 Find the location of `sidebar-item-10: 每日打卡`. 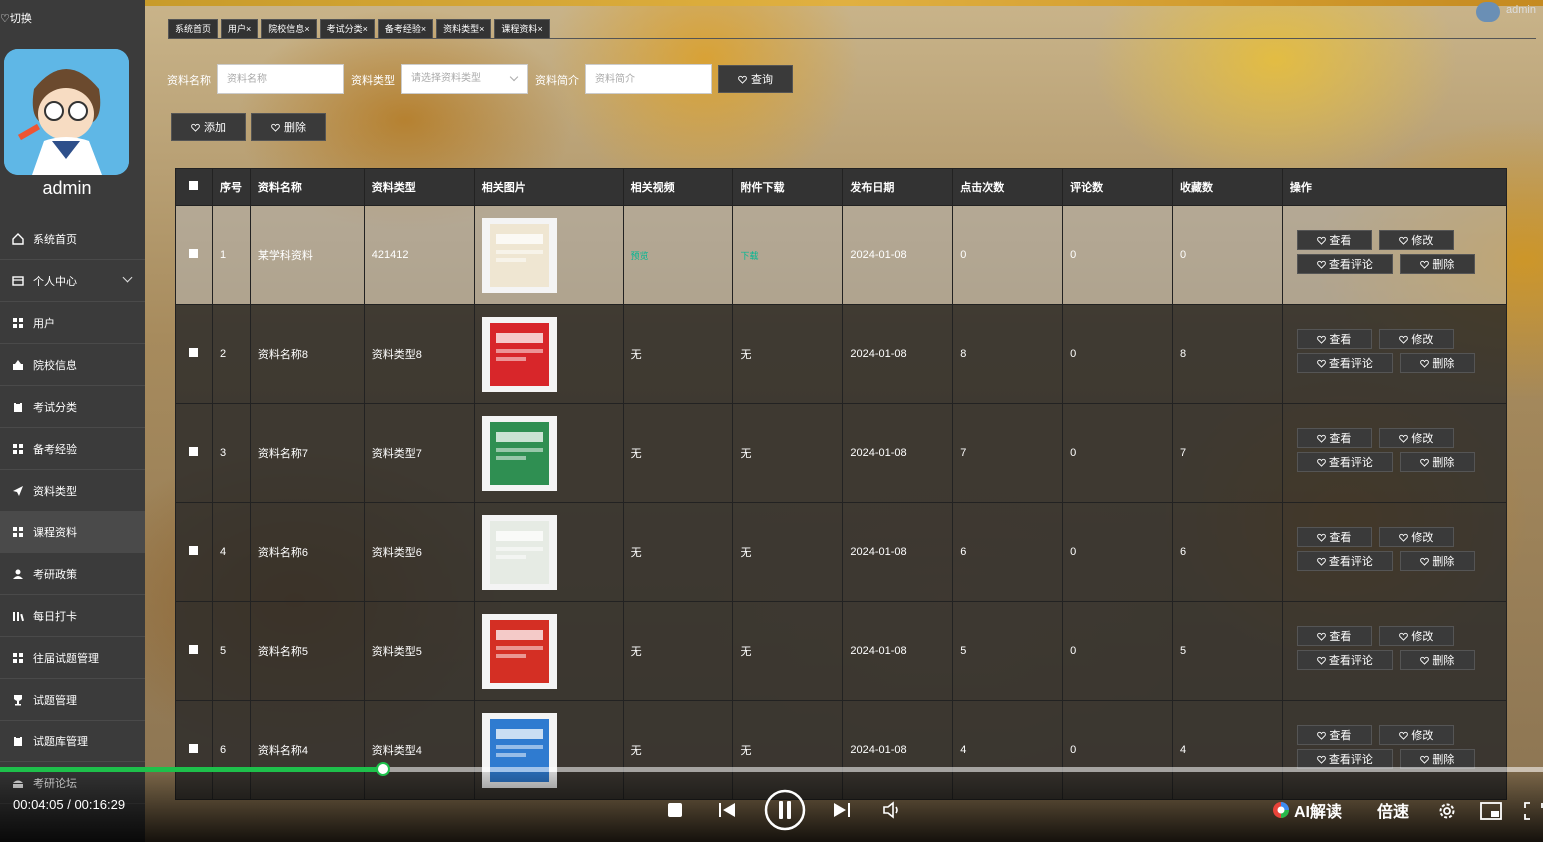

sidebar-item-10: 每日打卡 is located at coordinates (72, 616).